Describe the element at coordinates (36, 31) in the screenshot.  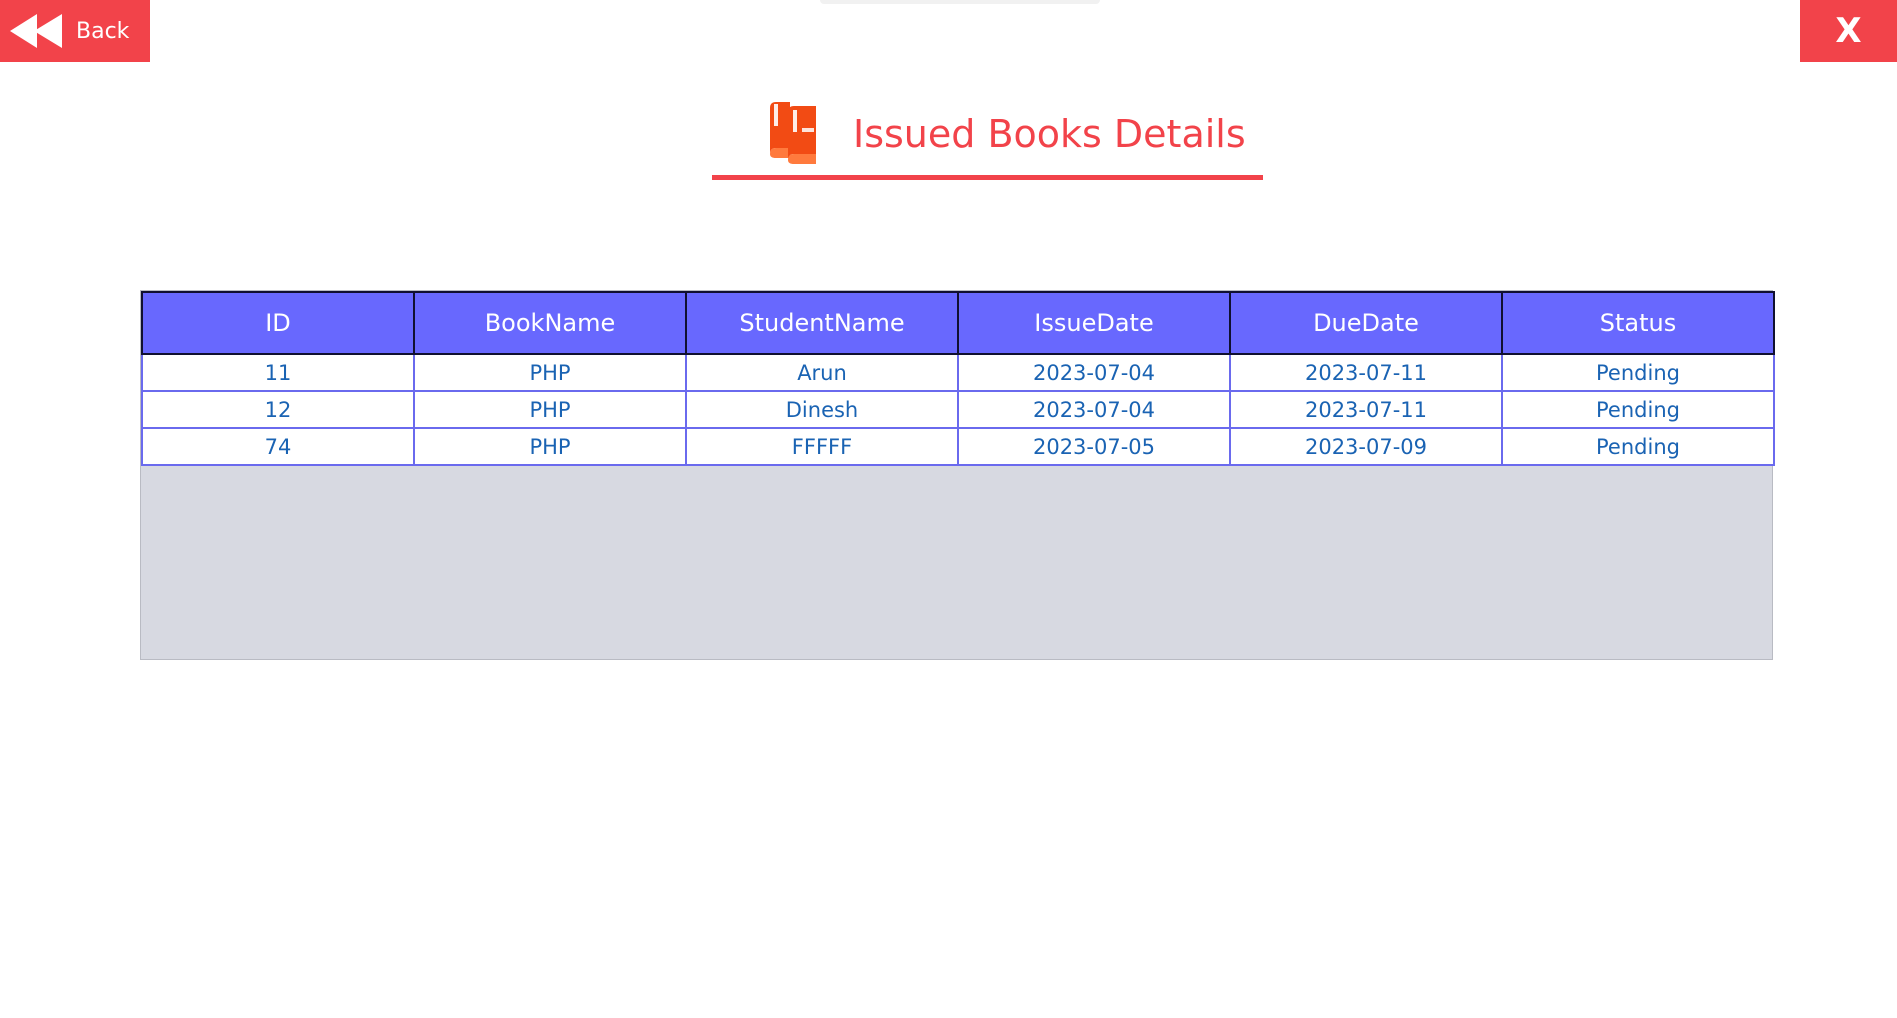
I see `rewind-icon` at that location.